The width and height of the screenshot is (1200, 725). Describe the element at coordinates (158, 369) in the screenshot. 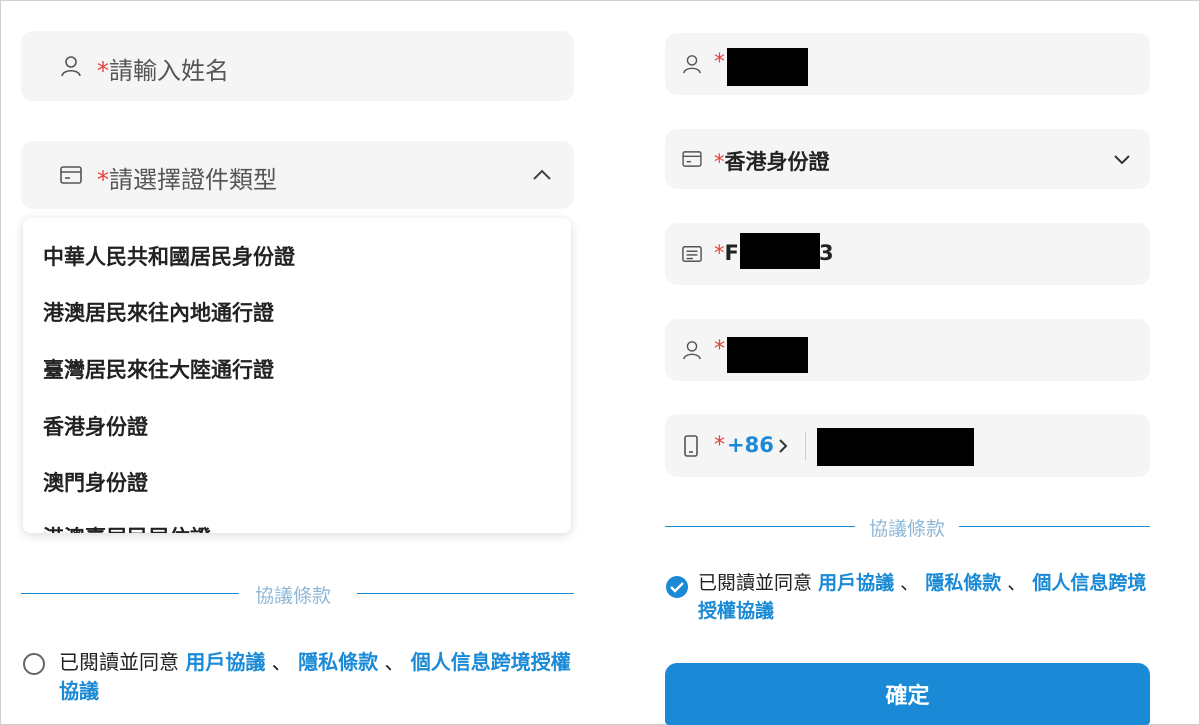

I see `dropdown-option: 臺灣居民來往大陸通行證` at that location.